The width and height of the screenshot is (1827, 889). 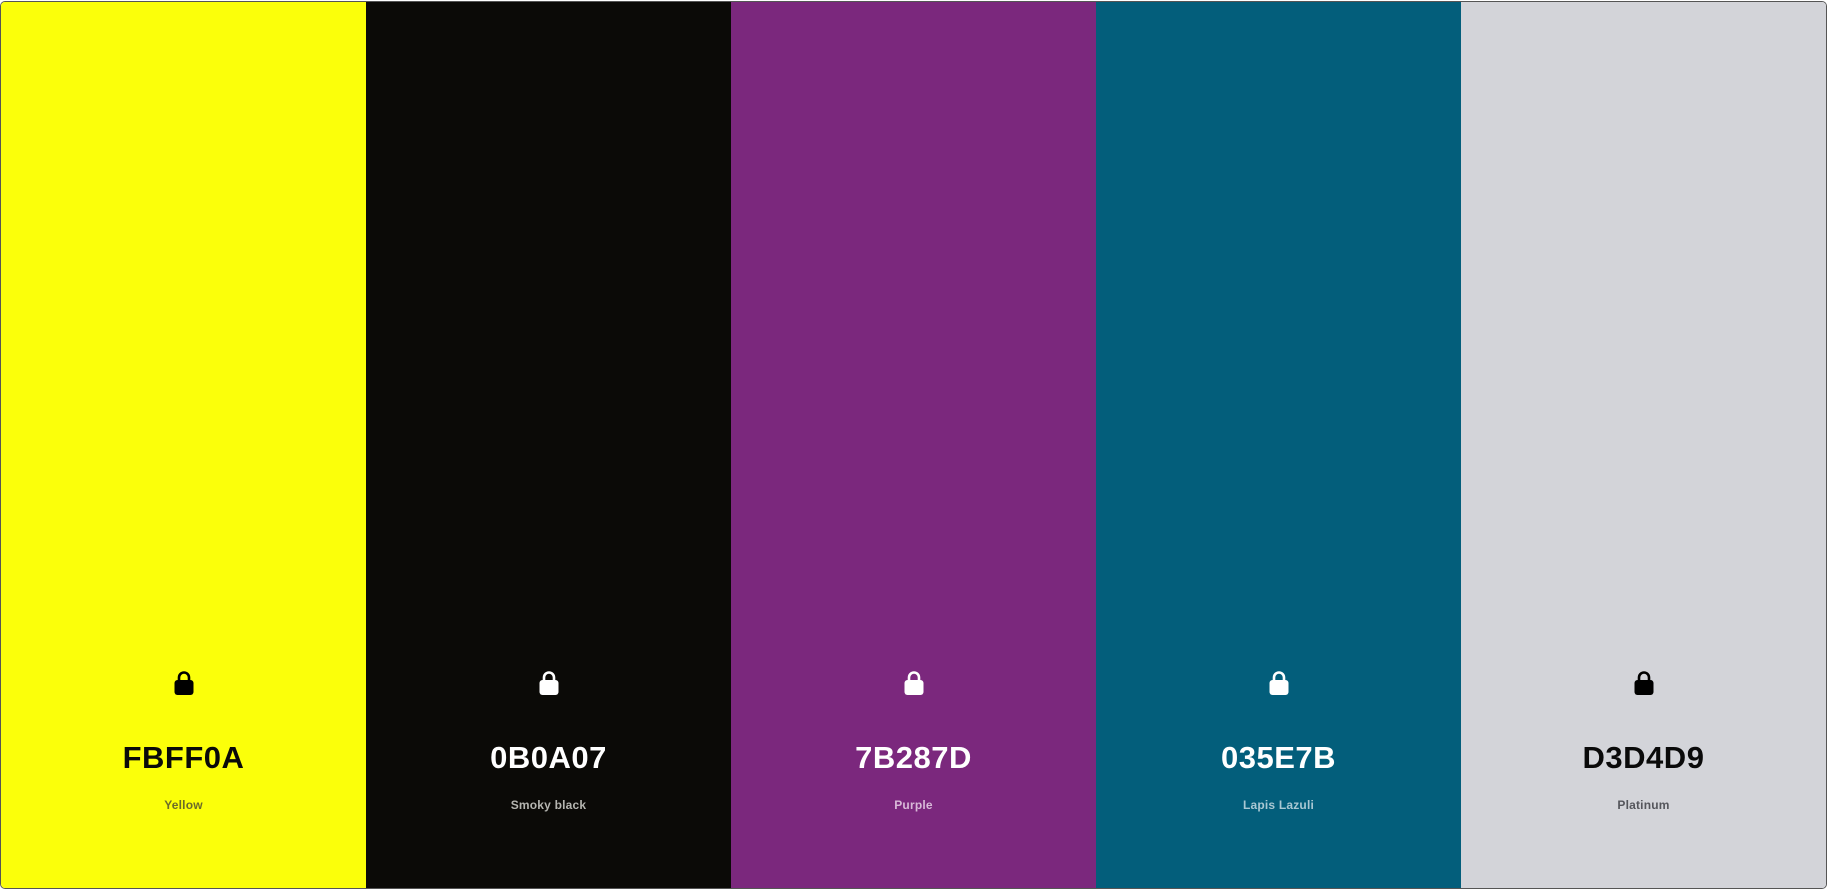 I want to click on color-name: Lapis Lazuli, so click(x=1278, y=805).